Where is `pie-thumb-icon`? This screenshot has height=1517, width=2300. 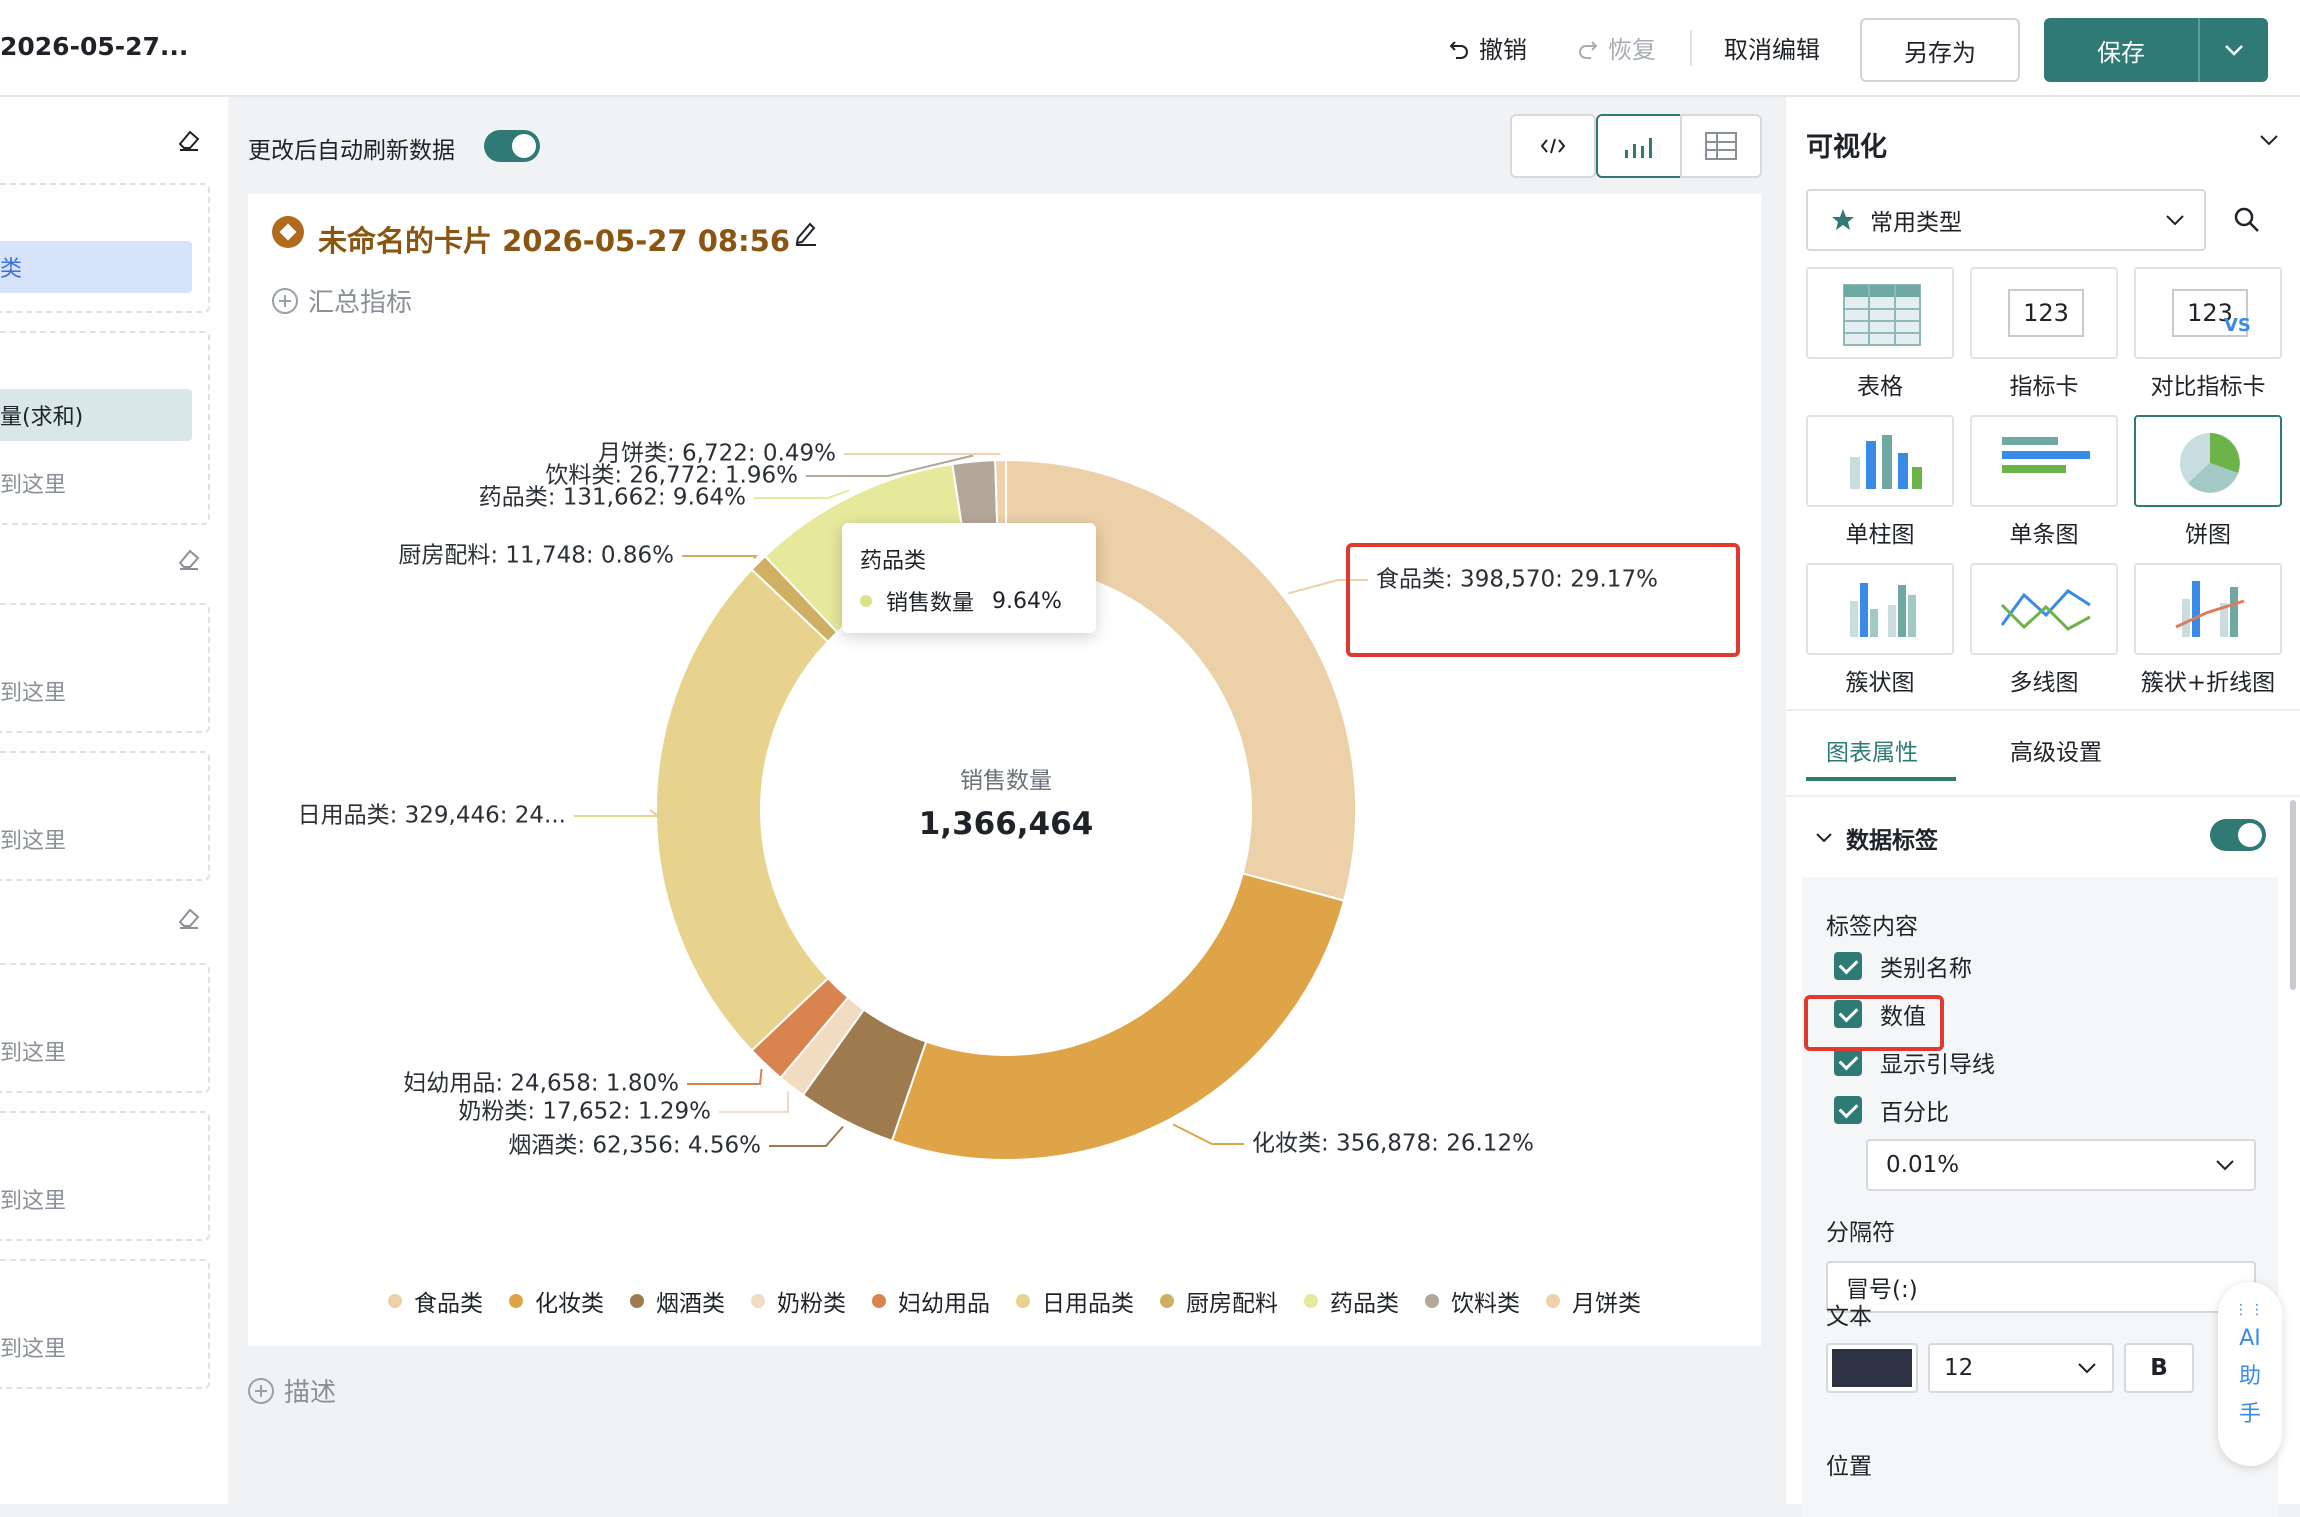
pie-thumb-icon is located at coordinates (2210, 463).